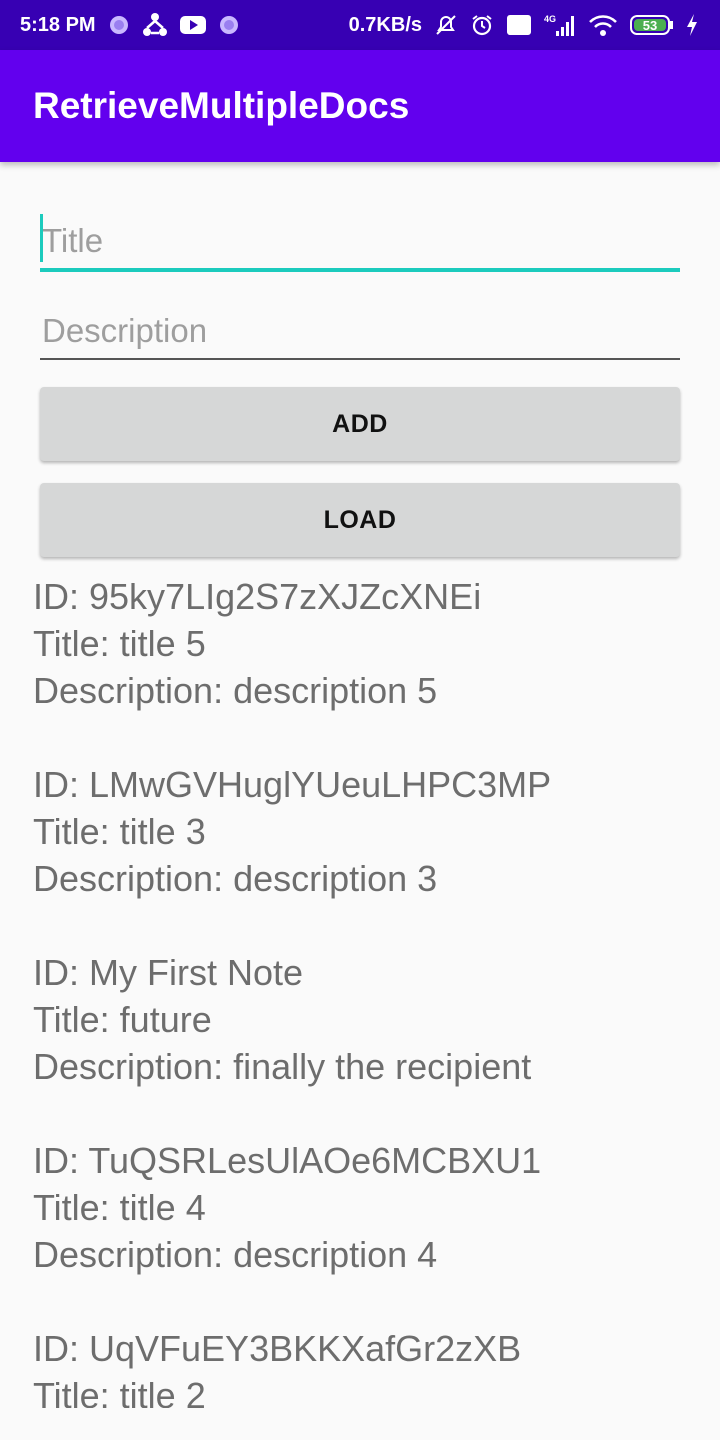 The width and height of the screenshot is (720, 1440). Describe the element at coordinates (119, 1391) in the screenshot. I see `record-title: Title: title 2` at that location.